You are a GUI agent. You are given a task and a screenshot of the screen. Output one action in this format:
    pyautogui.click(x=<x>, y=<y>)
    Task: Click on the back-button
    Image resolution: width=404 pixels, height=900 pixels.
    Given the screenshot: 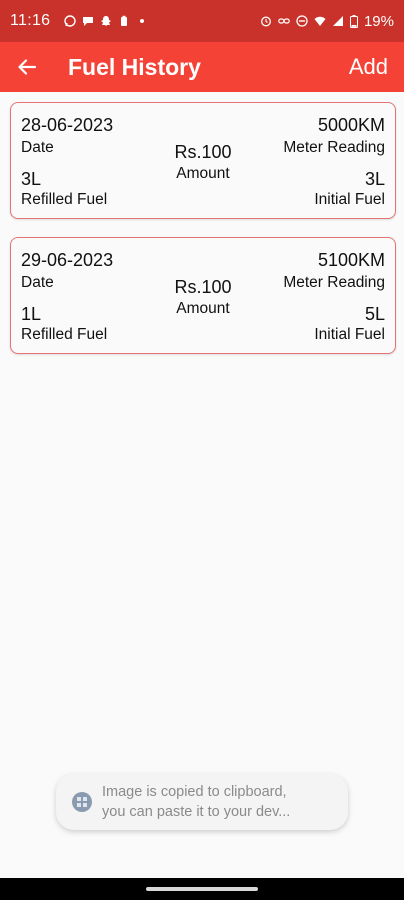 What is the action you would take?
    pyautogui.click(x=27, y=67)
    